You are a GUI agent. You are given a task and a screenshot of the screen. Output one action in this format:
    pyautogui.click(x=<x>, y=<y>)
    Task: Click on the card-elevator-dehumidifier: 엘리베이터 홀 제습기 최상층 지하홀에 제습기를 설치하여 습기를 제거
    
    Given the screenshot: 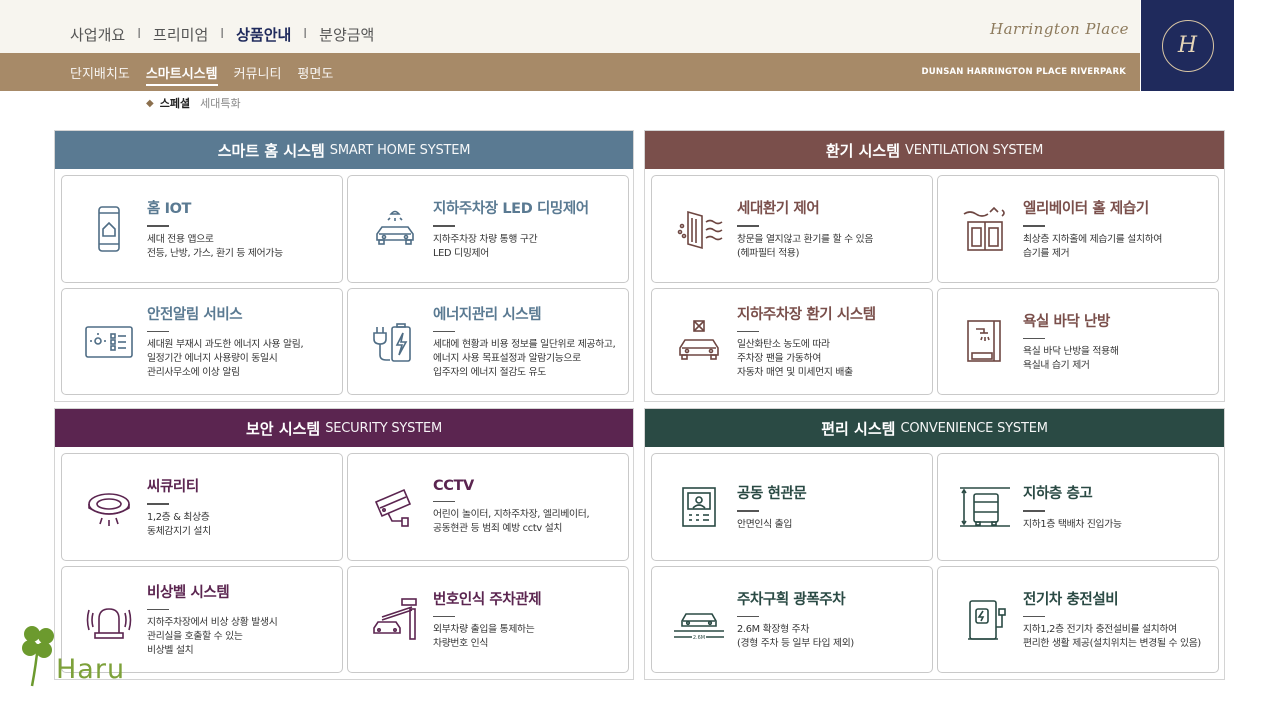 What is the action you would take?
    pyautogui.click(x=1078, y=229)
    